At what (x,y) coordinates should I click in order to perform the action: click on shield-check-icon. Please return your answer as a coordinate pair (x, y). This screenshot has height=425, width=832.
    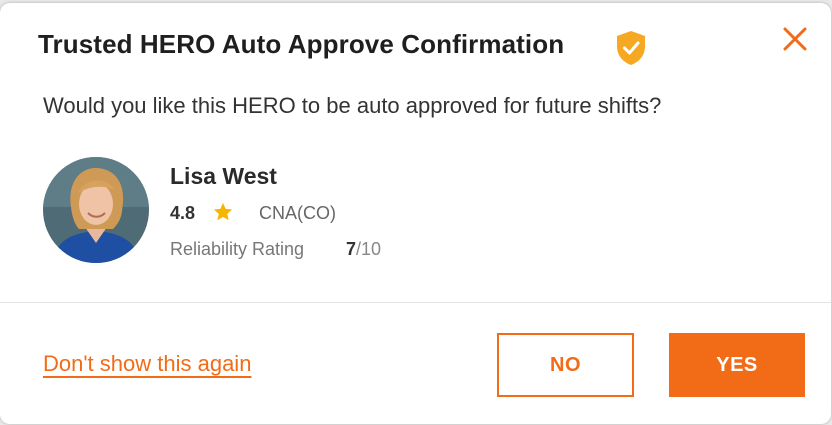
    Looking at the image, I should click on (631, 48).